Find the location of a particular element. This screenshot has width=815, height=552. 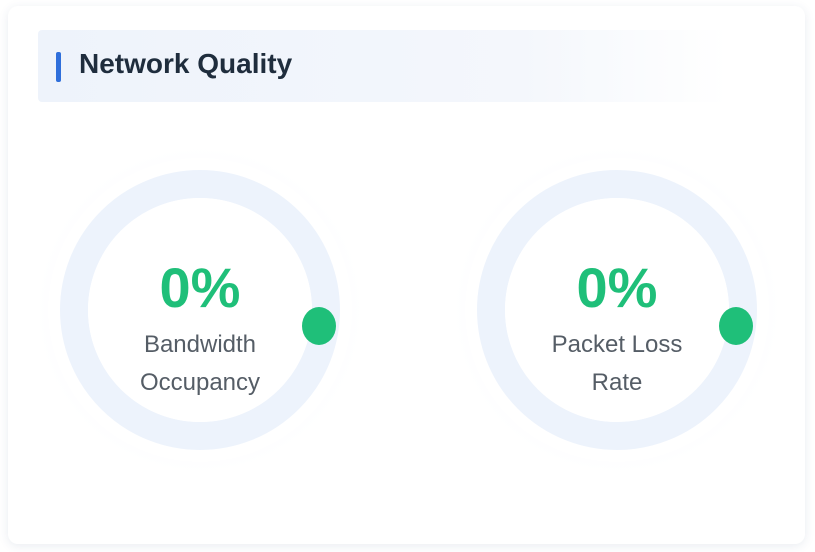

gauge-label: Packet Loss Rate is located at coordinates (617, 364).